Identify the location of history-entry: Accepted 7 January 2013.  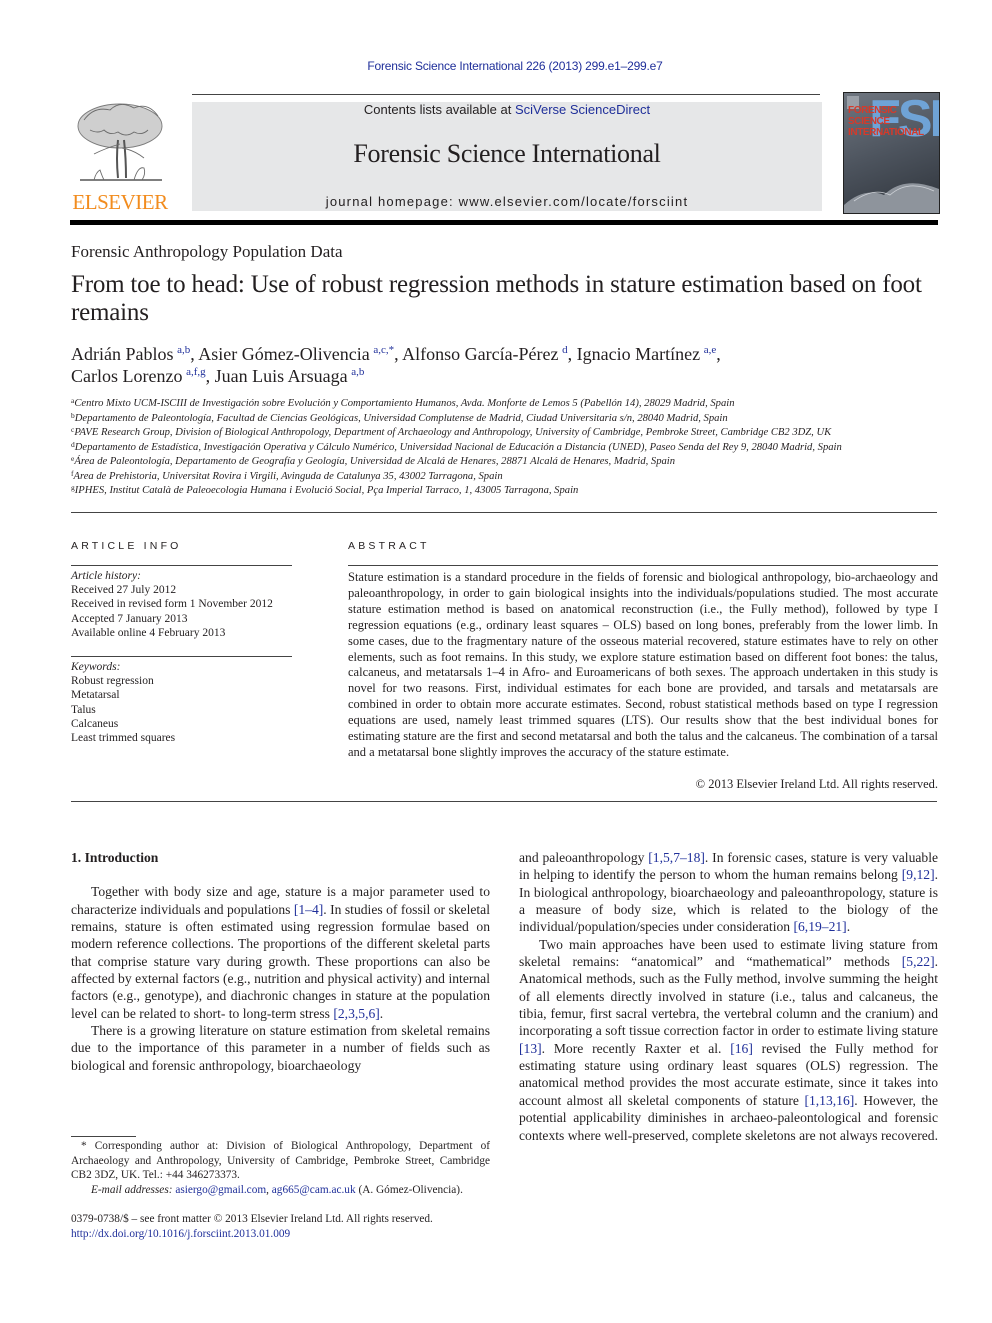
(129, 618).